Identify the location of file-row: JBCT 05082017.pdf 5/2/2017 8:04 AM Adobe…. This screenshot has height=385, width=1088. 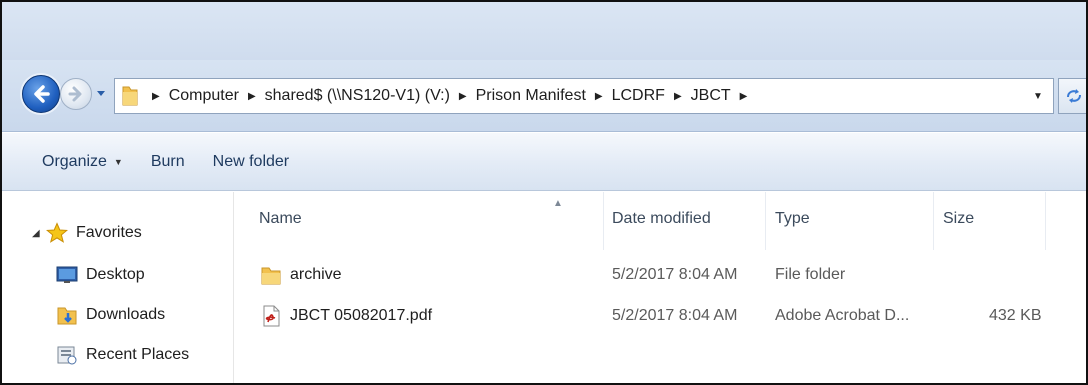
(660, 317).